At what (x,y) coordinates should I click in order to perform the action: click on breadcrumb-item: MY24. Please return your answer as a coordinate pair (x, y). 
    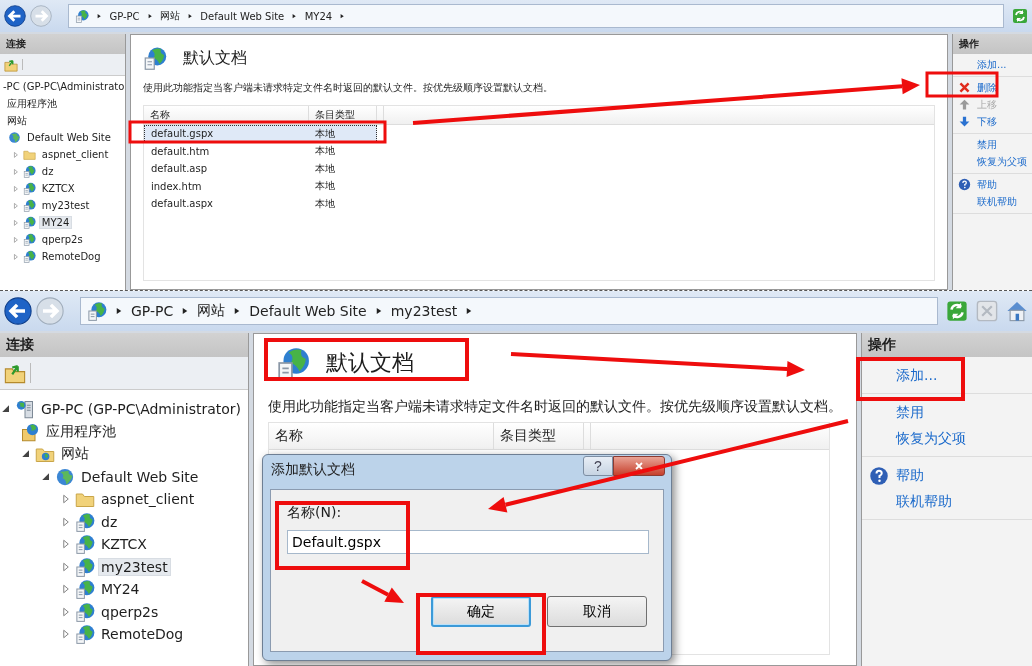
    Looking at the image, I should click on (318, 16).